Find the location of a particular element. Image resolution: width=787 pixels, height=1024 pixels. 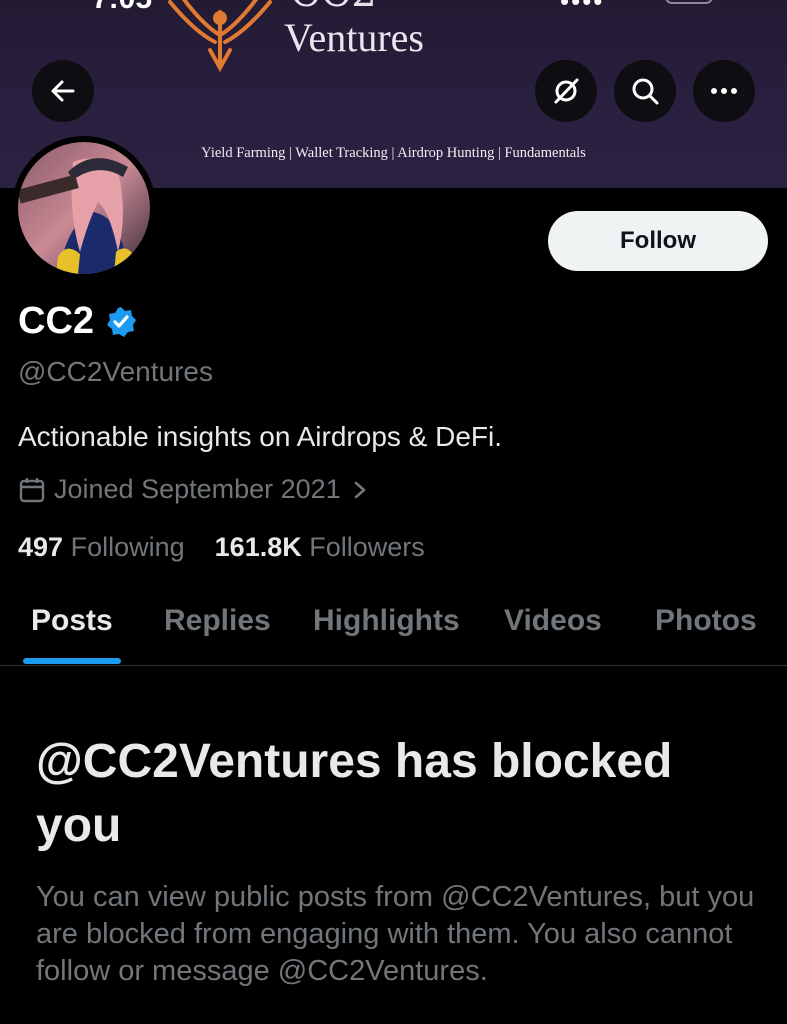

battery-icon is located at coordinates (689, 2).